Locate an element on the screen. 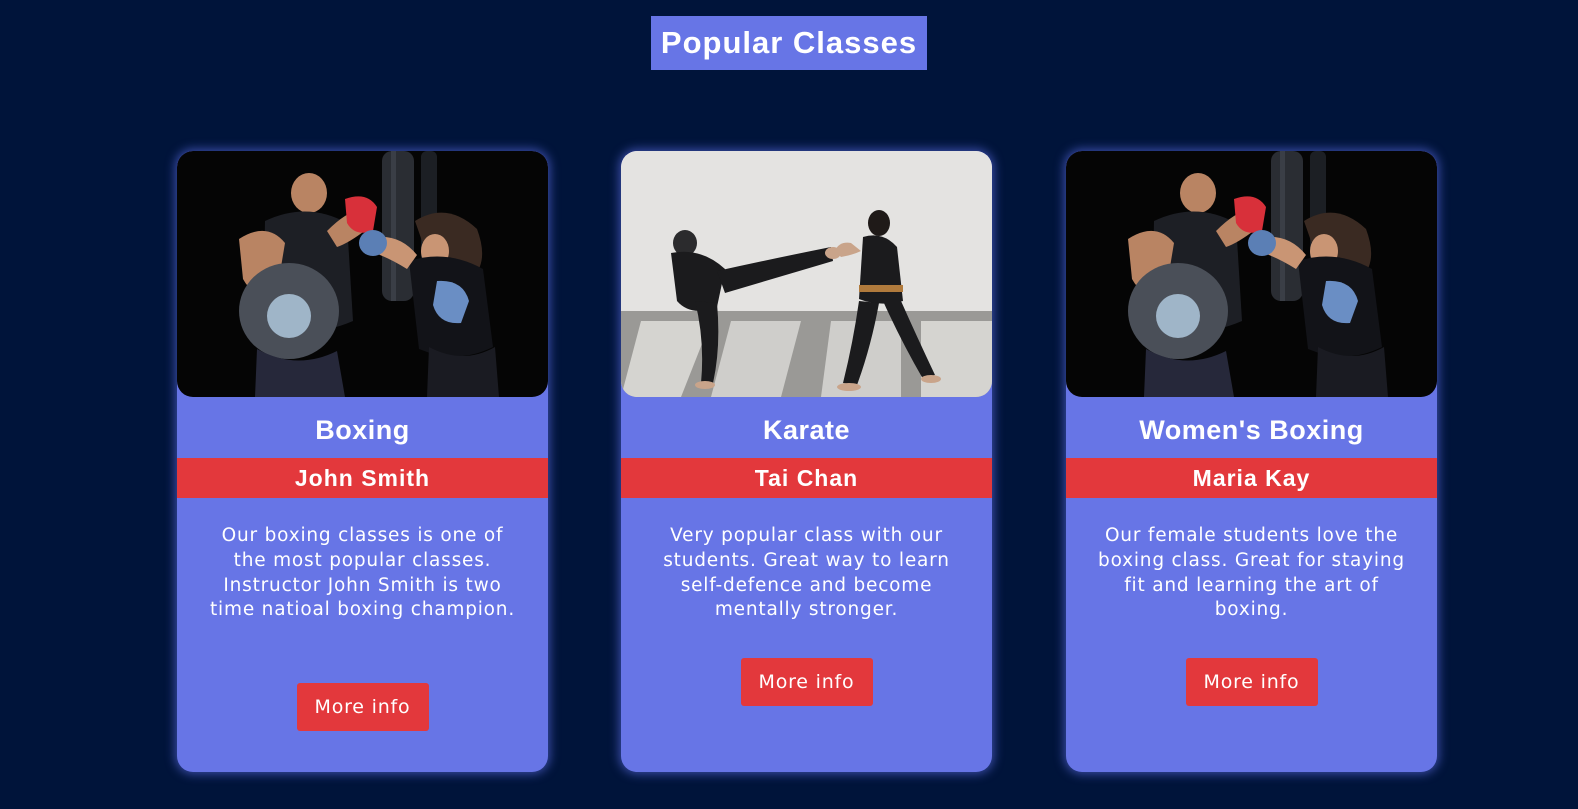  class-name: Karate is located at coordinates (806, 430).